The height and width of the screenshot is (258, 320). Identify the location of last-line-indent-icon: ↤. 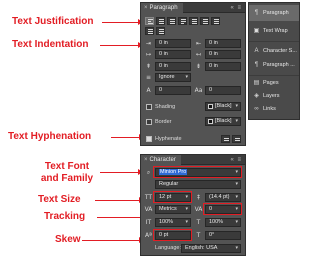
(198, 54).